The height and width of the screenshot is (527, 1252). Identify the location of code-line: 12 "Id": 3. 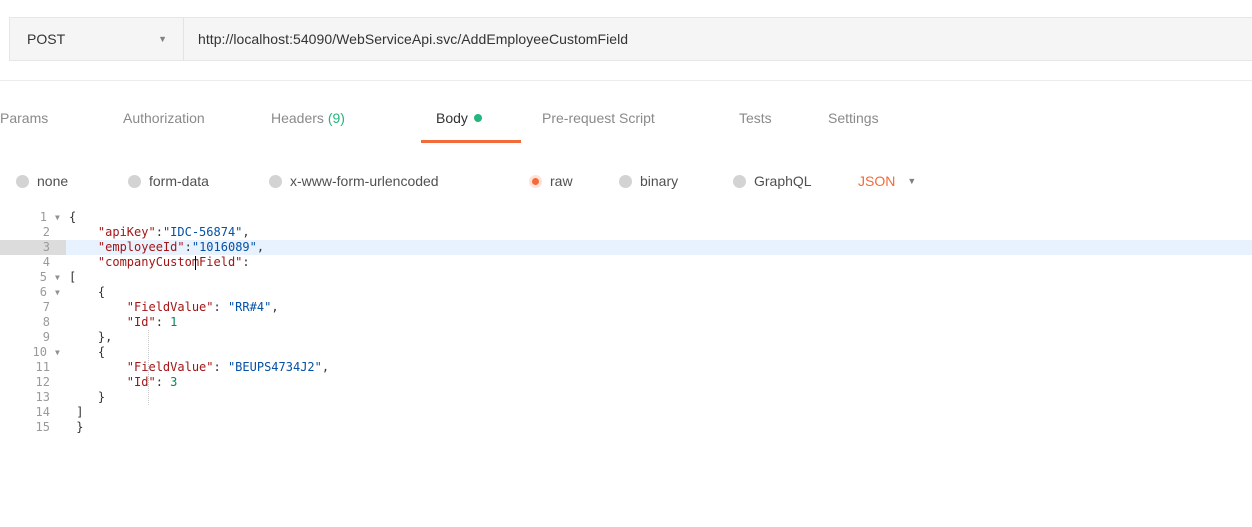
(626, 382).